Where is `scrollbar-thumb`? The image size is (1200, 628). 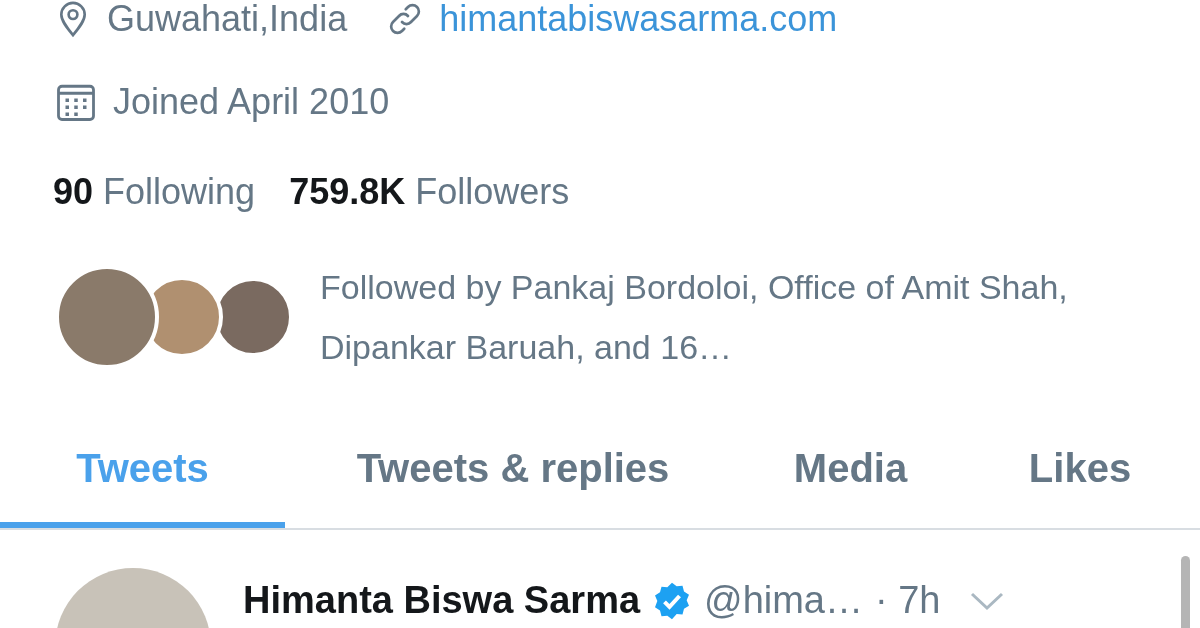 scrollbar-thumb is located at coordinates (1185, 592).